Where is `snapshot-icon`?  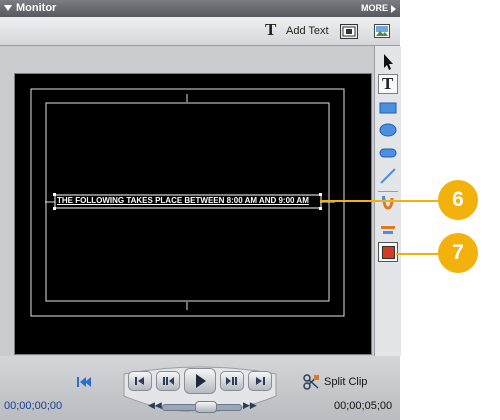
snapshot-icon is located at coordinates (349, 31).